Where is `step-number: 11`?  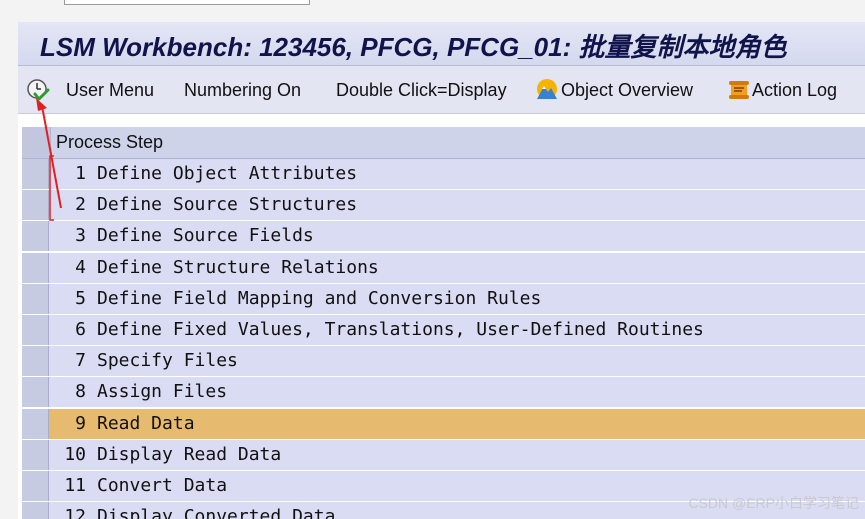 step-number: 11 is located at coordinates (75, 485).